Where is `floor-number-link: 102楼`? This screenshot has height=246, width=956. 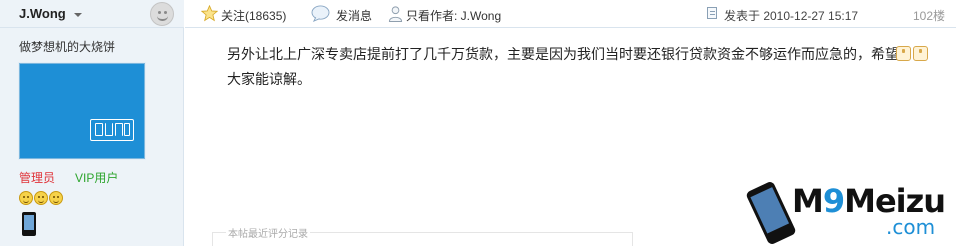
floor-number-link: 102楼 is located at coordinates (929, 15).